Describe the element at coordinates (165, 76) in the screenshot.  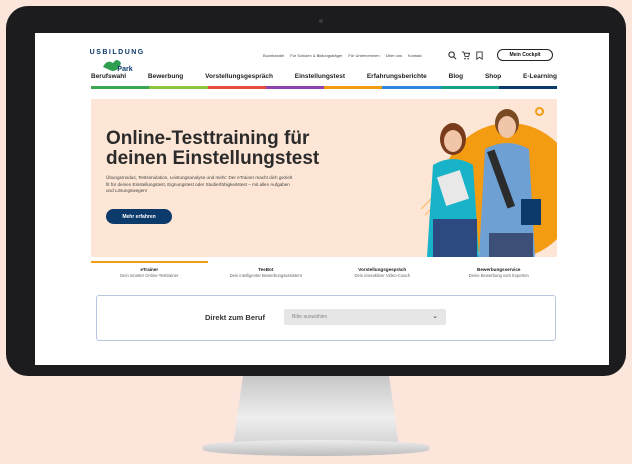
I see `nav-item-bewerbung: Bewerbung` at that location.